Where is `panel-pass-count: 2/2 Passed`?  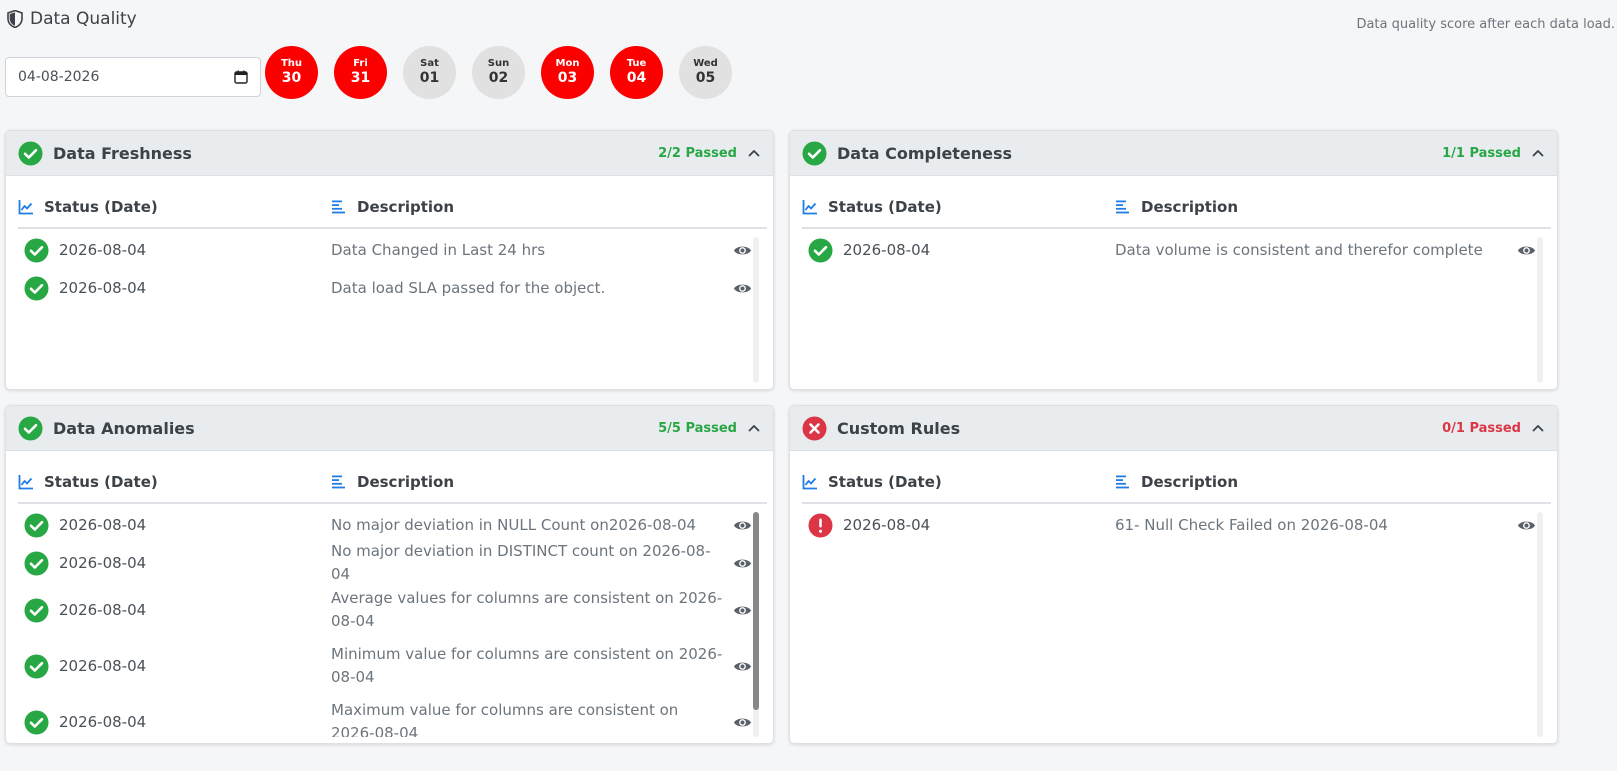
panel-pass-count: 2/2 Passed is located at coordinates (697, 153).